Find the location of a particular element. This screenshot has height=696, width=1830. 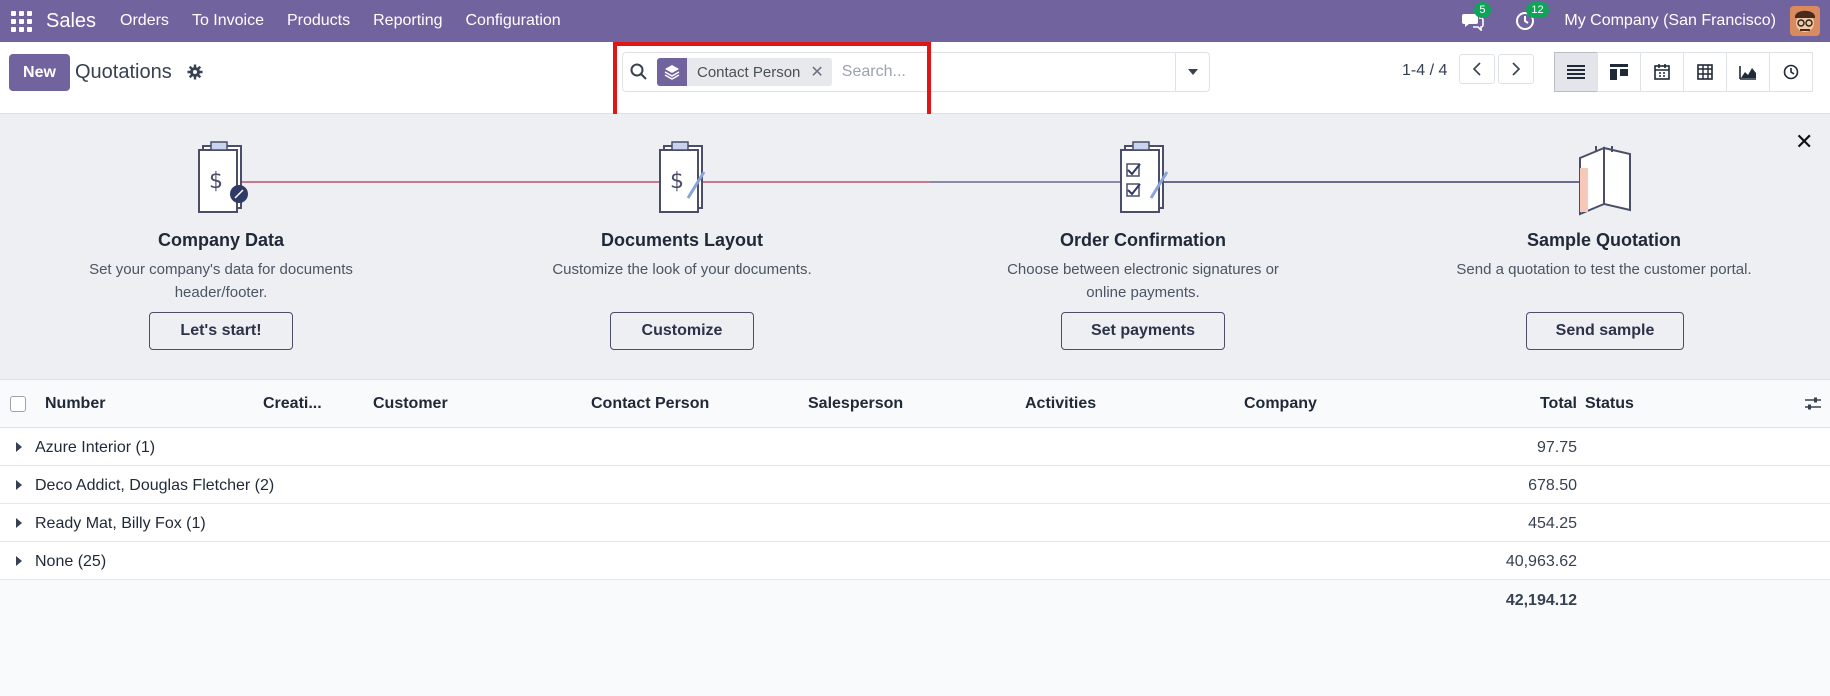

open-folder-icon is located at coordinates (1605, 181).